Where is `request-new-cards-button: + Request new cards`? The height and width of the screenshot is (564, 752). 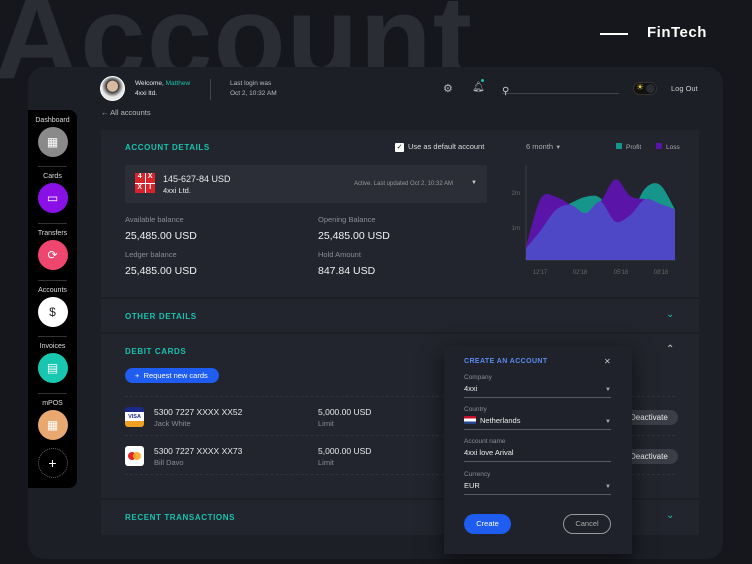
request-new-cards-button: + Request new cards is located at coordinates (172, 375).